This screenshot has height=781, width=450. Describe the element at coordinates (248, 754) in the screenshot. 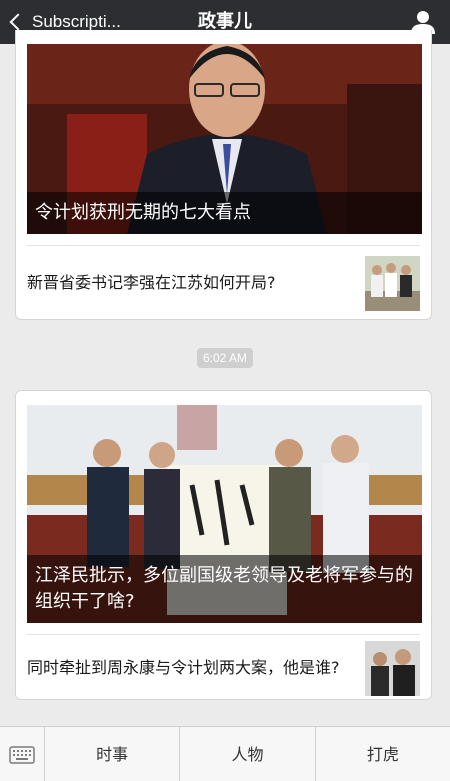

I see `menu-item-people: 人物` at that location.